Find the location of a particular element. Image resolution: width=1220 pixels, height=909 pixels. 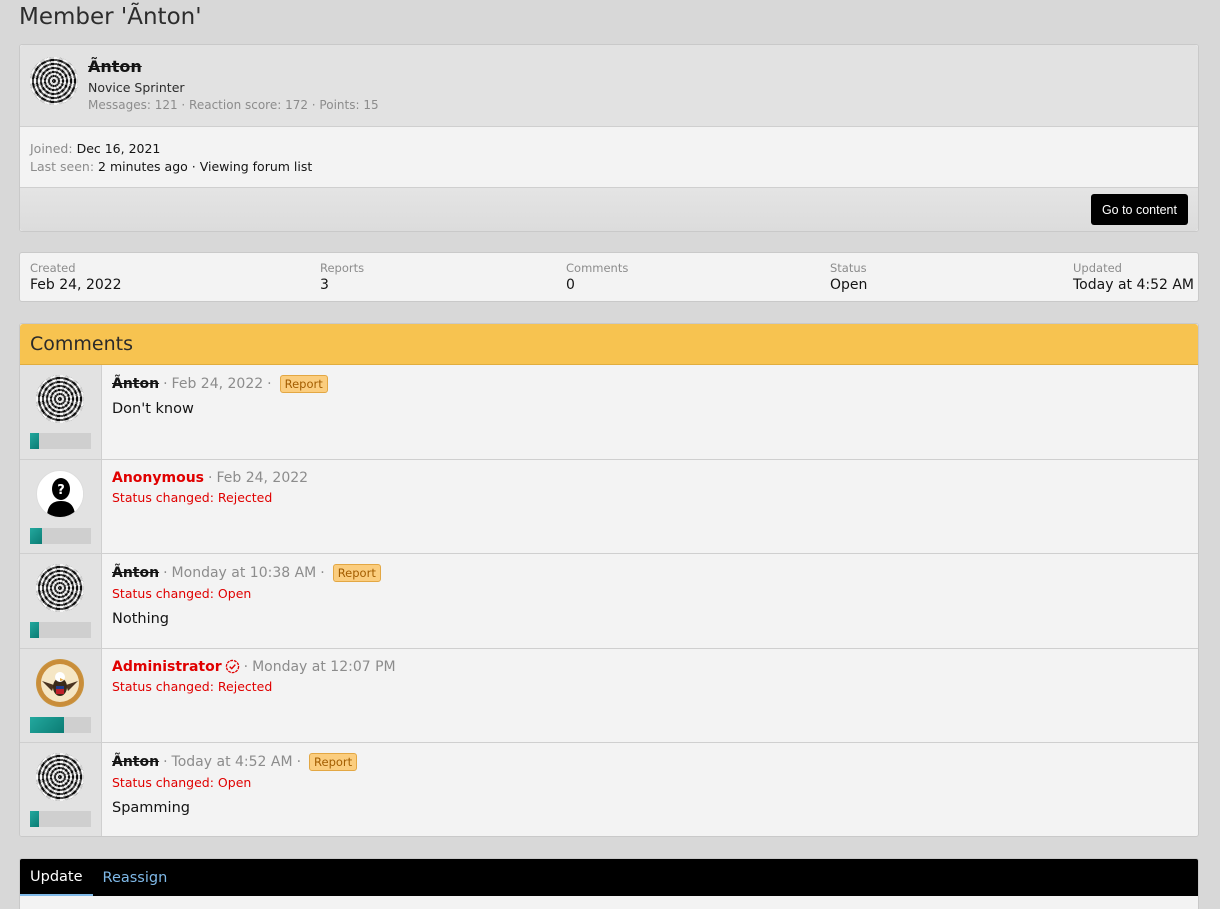

stat-value: 0 is located at coordinates (570, 285).